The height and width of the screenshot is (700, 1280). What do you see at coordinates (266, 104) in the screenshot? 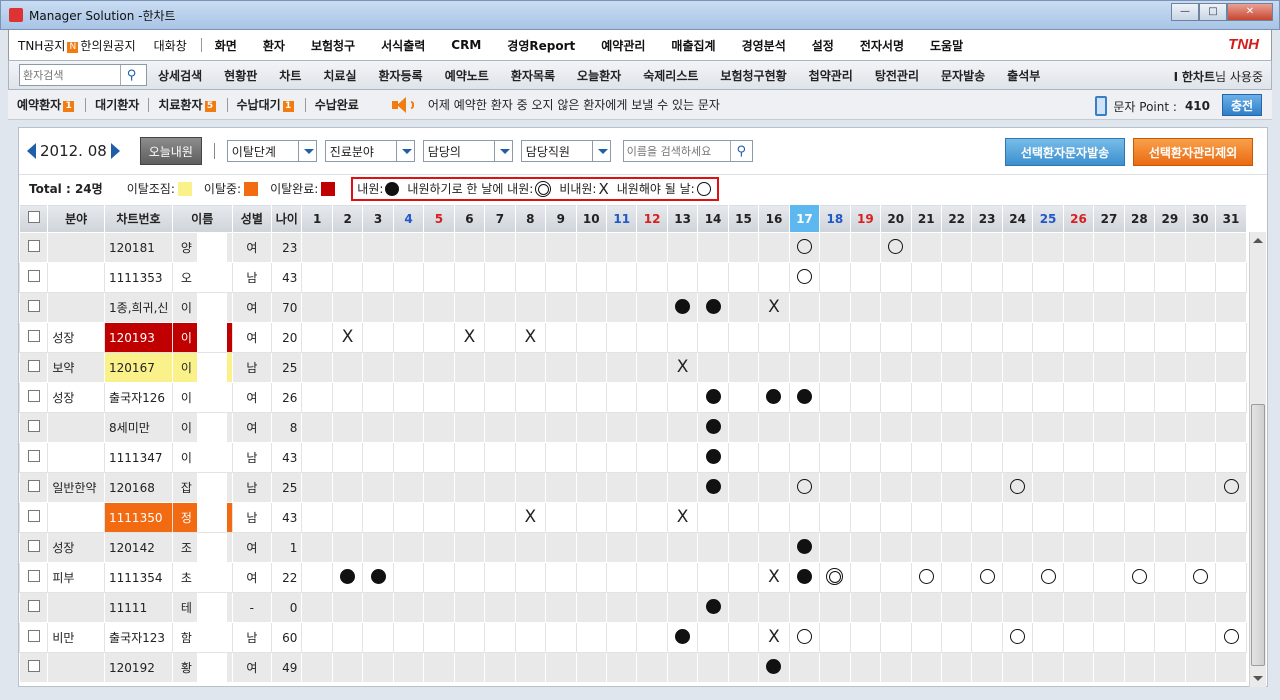
I see `tab-payment-waiting: 수납대기 1` at bounding box center [266, 104].